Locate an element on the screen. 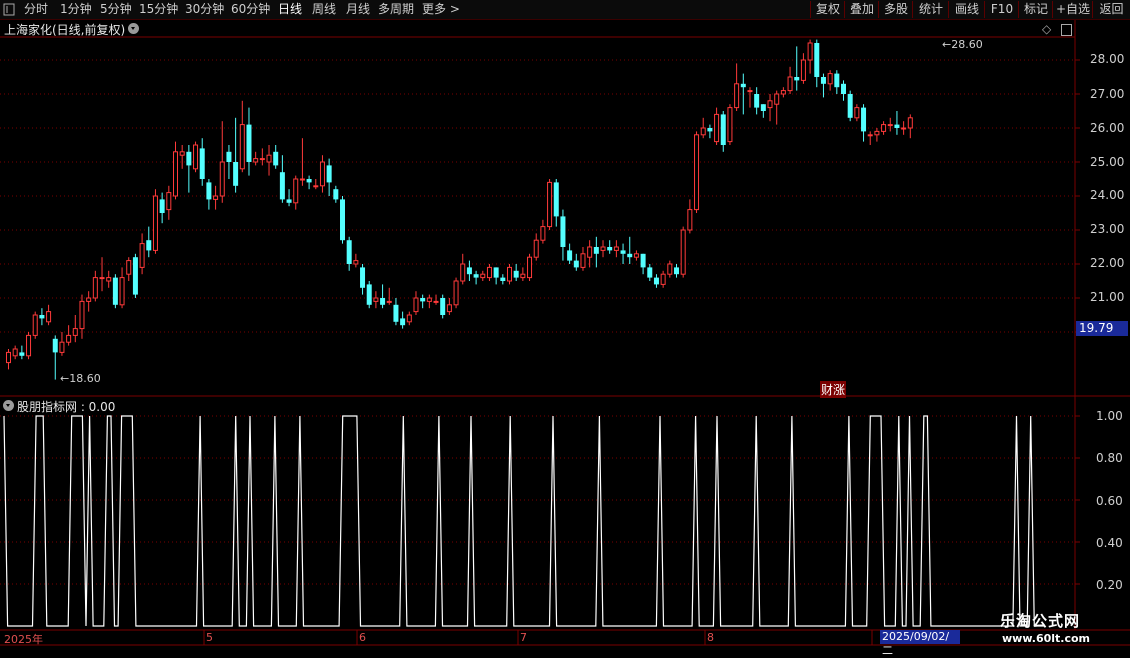  high-marker: ←28.60 is located at coordinates (962, 44).